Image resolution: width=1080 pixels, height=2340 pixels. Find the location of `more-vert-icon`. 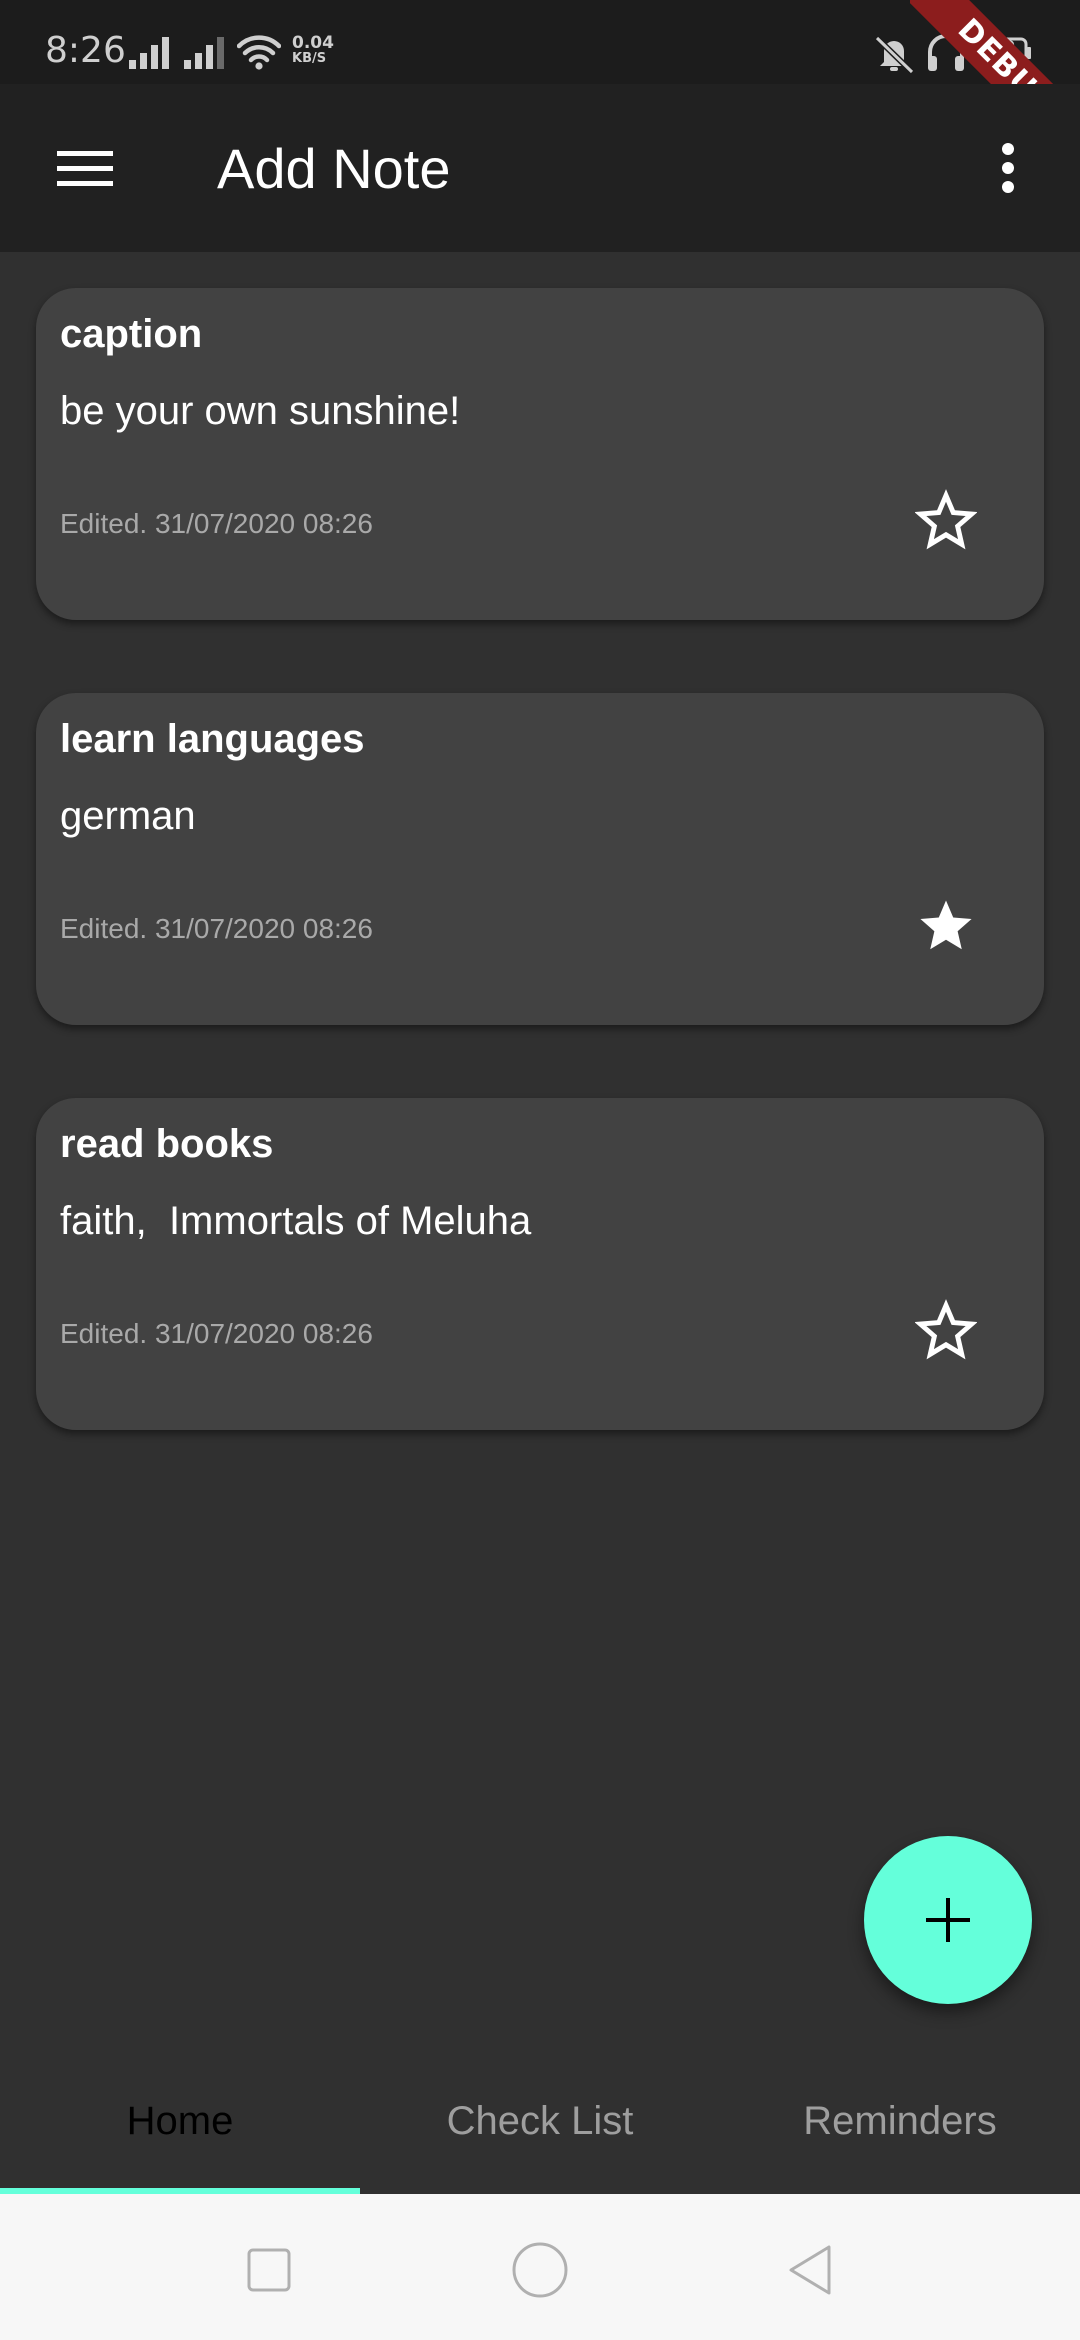

more-vert-icon is located at coordinates (1008, 168).